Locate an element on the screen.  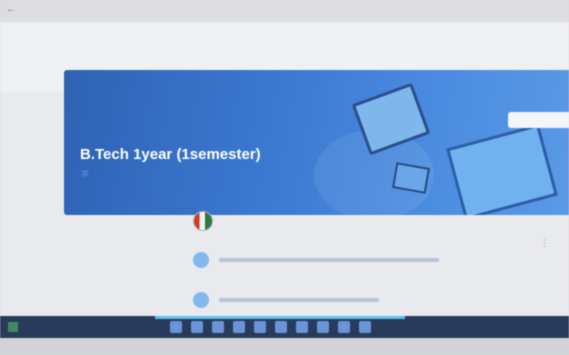
more-options-icon: ⋮ is located at coordinates (544, 243).